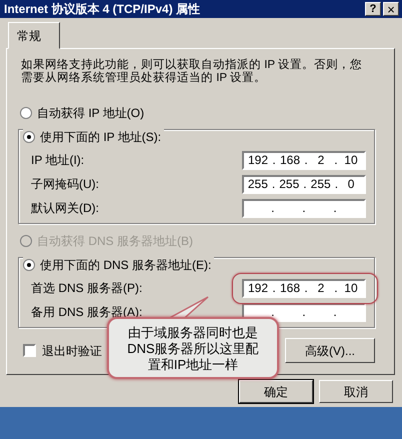 This screenshot has width=402, height=439. I want to click on cancel-button: 取消, so click(356, 391).